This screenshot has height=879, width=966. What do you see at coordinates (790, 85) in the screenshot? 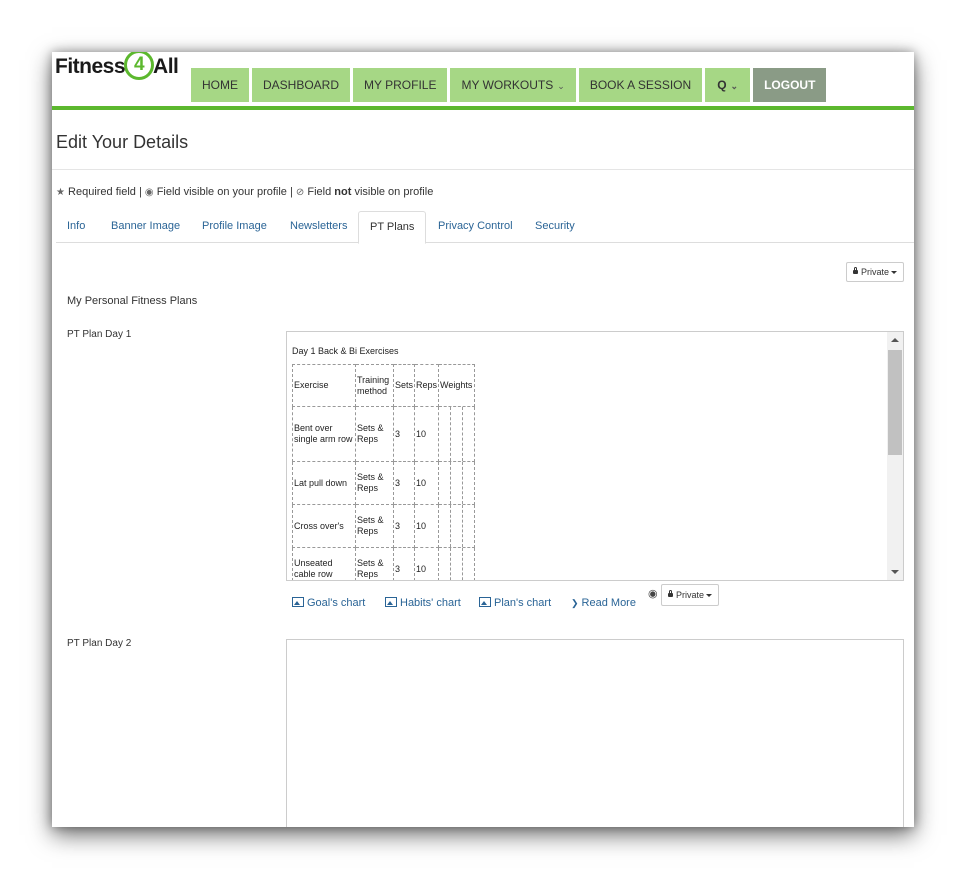
I see `nav-logout: LOGOUT` at bounding box center [790, 85].